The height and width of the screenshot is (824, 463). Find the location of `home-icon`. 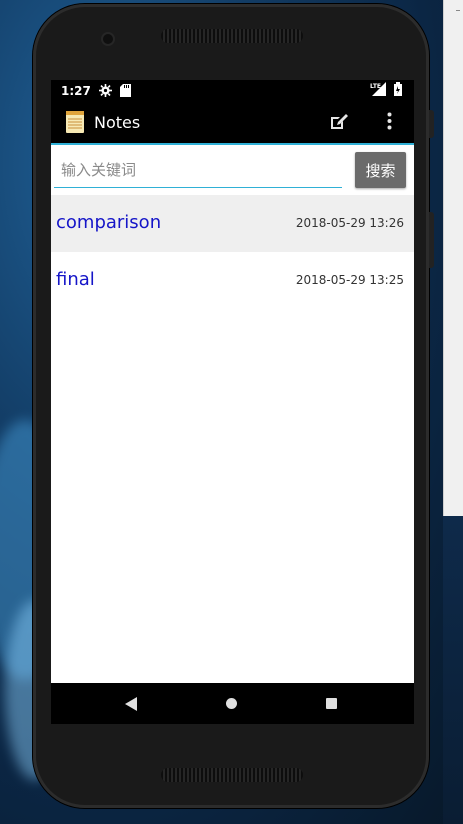

home-icon is located at coordinates (231, 703).